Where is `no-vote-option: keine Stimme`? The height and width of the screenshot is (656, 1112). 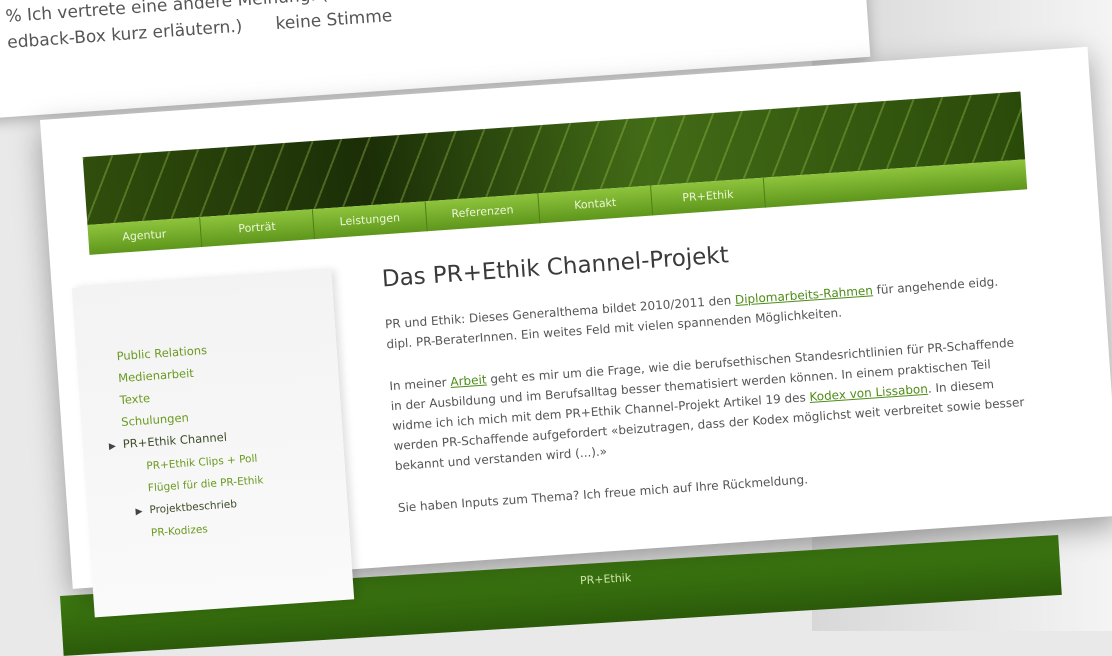
no-vote-option: keine Stimme is located at coordinates (334, 20).